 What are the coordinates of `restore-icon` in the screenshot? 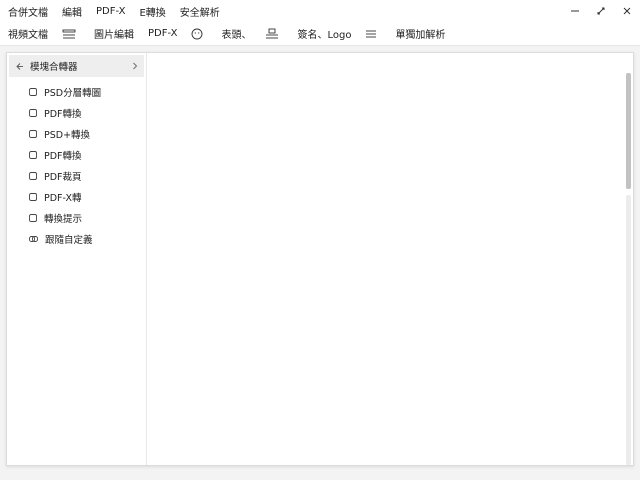 It's located at (601, 11).